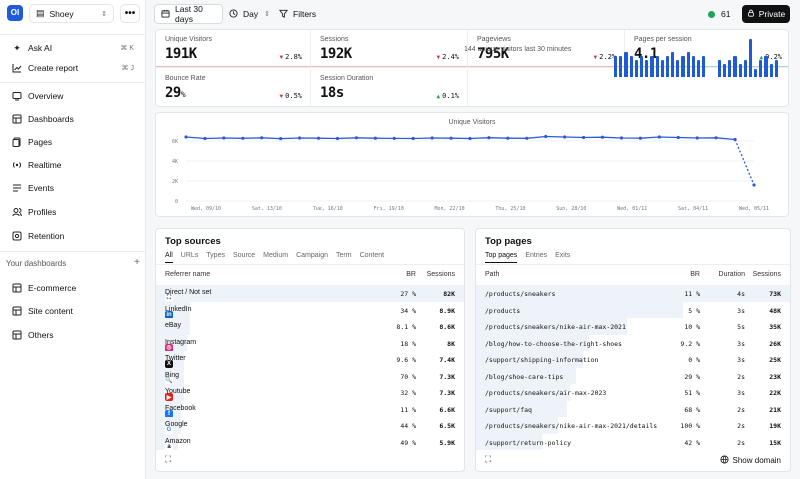 The height and width of the screenshot is (479, 800). What do you see at coordinates (719, 14) in the screenshot?
I see `live-visitors: 61` at bounding box center [719, 14].